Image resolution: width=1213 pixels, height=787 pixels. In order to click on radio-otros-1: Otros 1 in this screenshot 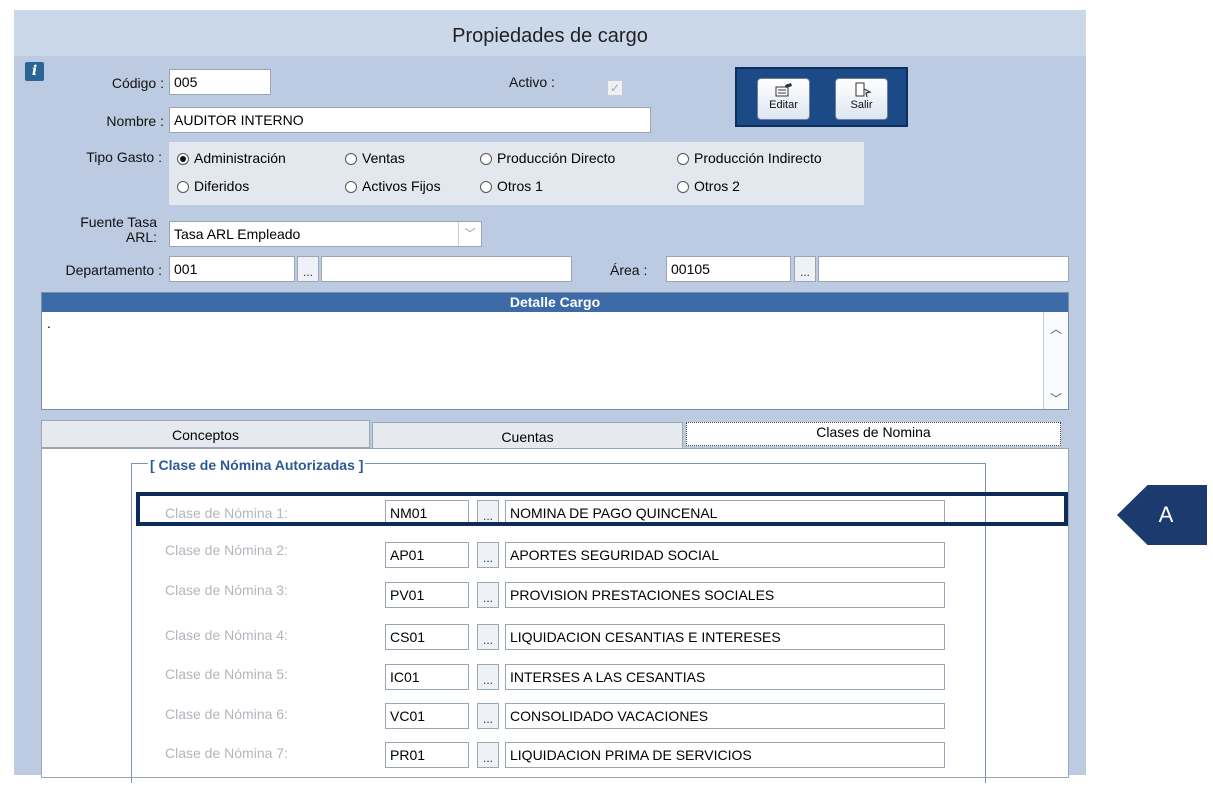, I will do `click(511, 186)`.